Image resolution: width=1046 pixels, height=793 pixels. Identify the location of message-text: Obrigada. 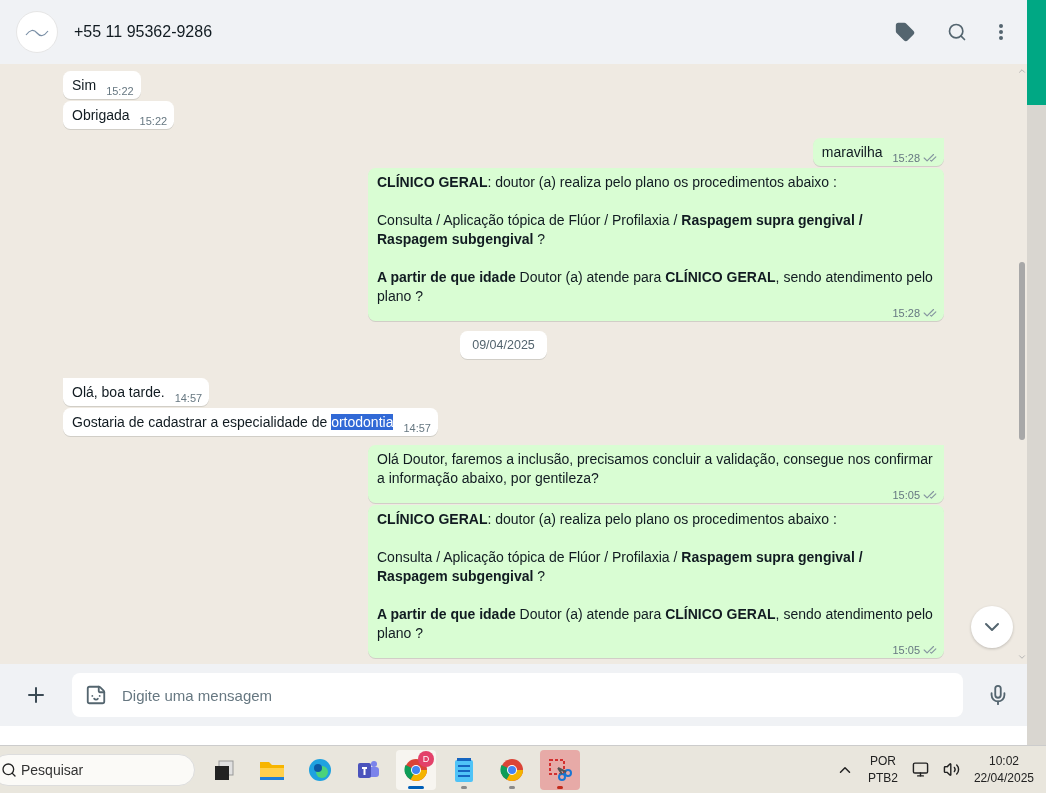
(101, 115).